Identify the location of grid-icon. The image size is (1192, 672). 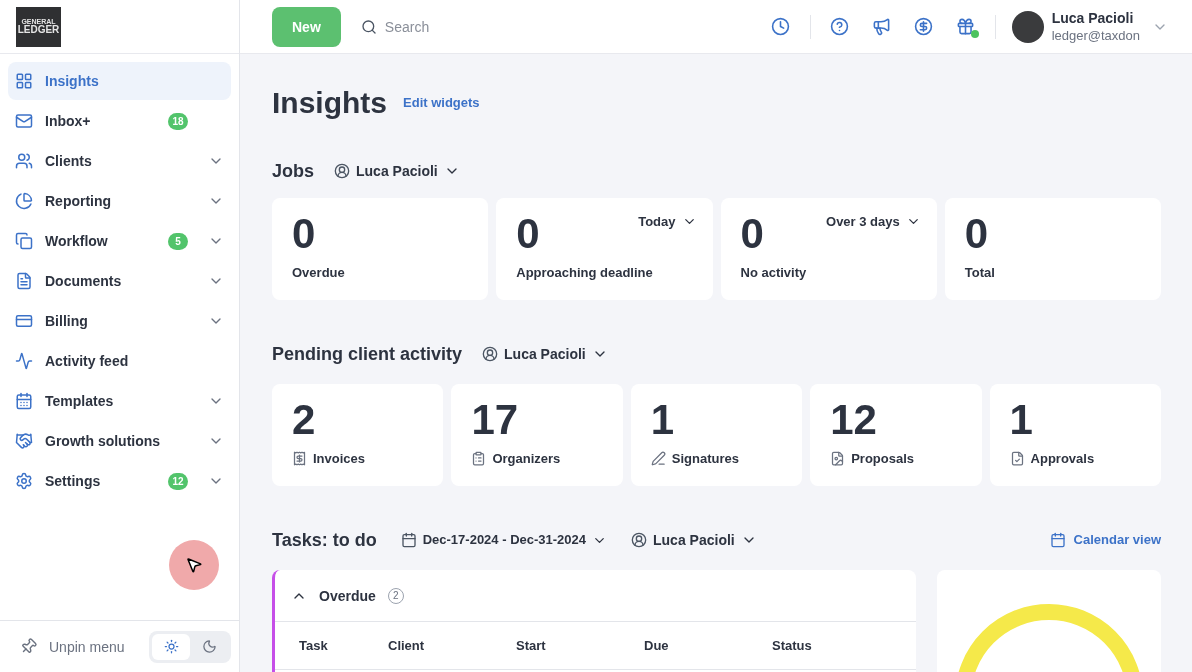
(24, 81).